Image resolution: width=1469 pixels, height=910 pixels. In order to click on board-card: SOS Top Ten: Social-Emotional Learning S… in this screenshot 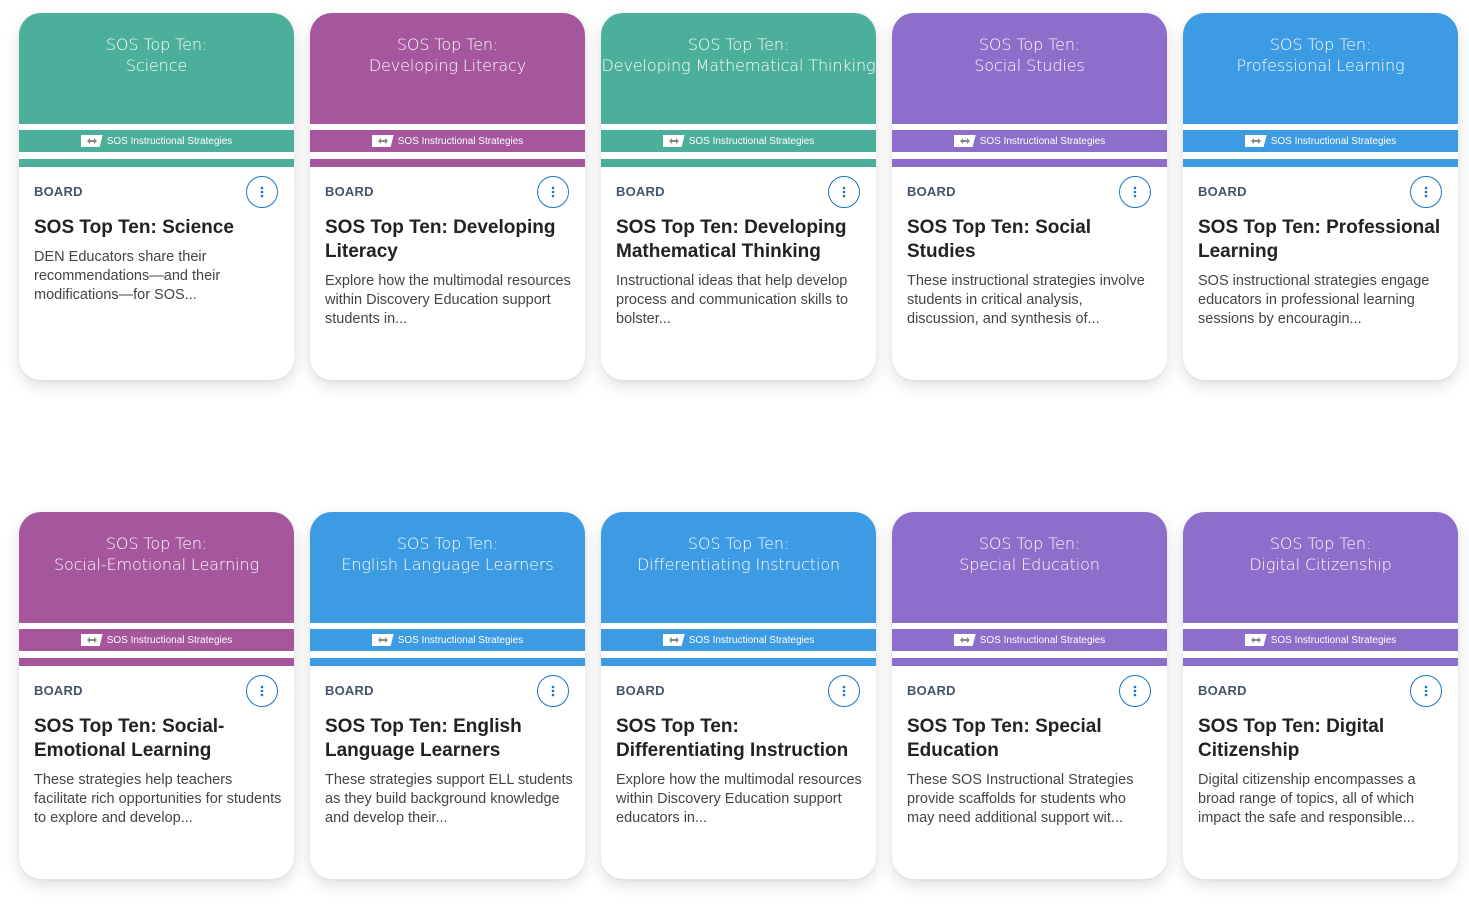, I will do `click(156, 695)`.